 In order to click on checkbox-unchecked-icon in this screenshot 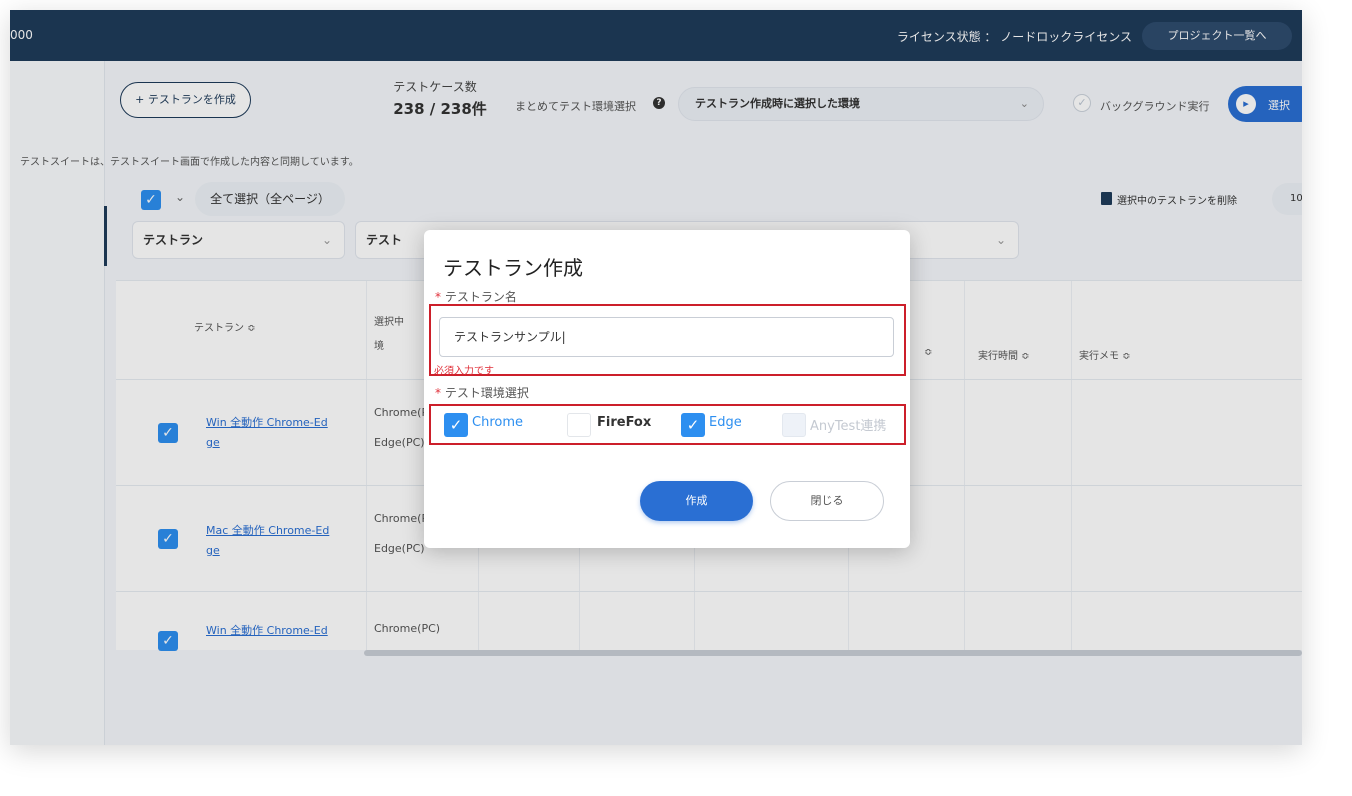, I will do `click(579, 425)`.